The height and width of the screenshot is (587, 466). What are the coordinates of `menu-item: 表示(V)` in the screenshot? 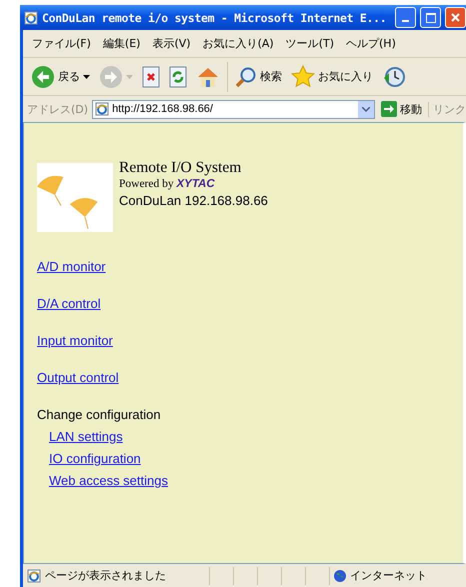 It's located at (171, 43).